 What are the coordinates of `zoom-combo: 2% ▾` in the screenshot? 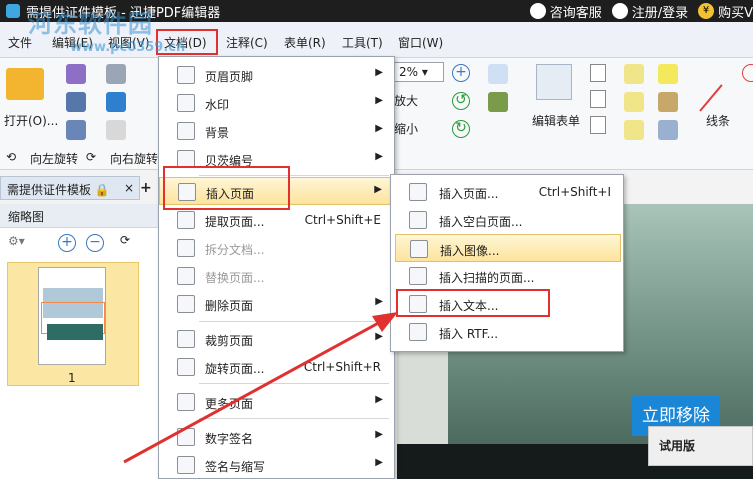 It's located at (419, 72).